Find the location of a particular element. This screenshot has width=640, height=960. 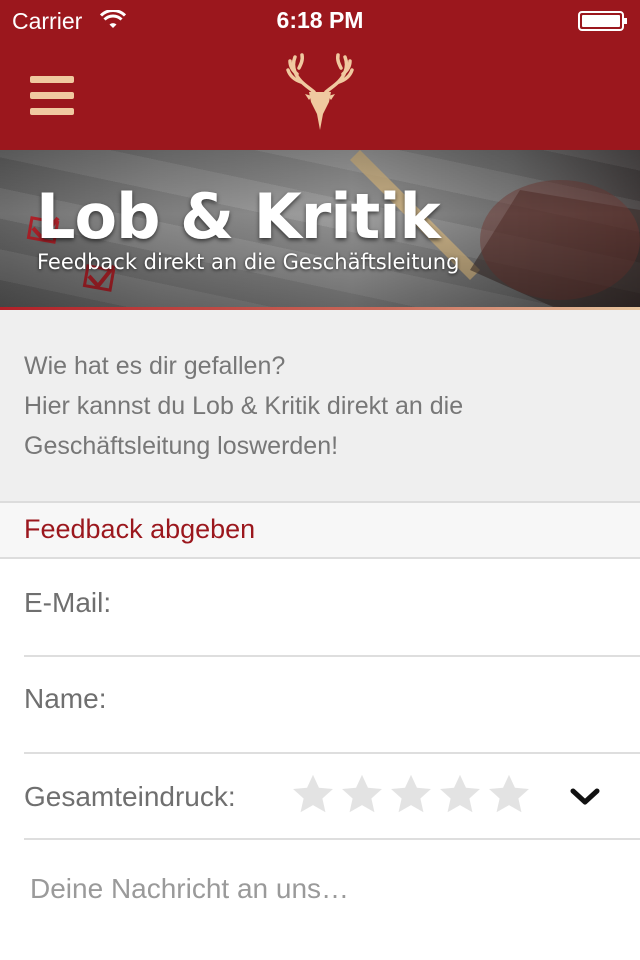

hamburger-menu-icon is located at coordinates (52, 95).